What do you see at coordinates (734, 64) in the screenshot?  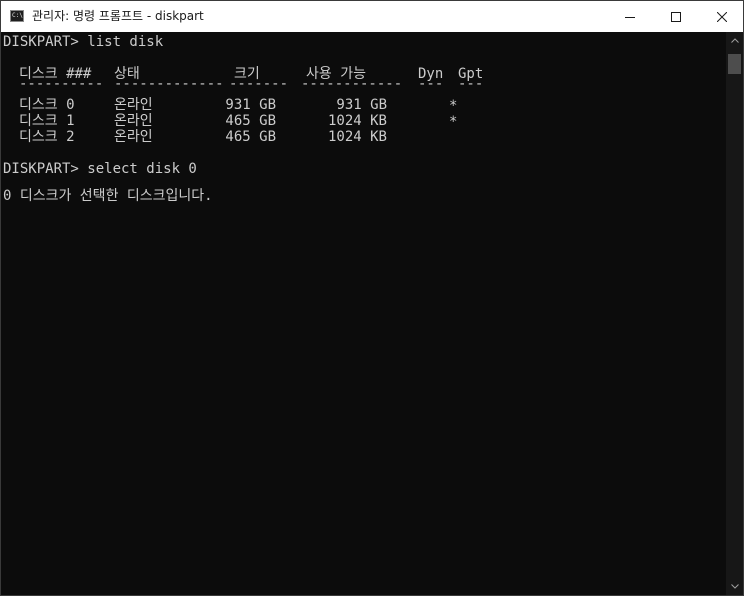 I see `scrollbar-thumb` at bounding box center [734, 64].